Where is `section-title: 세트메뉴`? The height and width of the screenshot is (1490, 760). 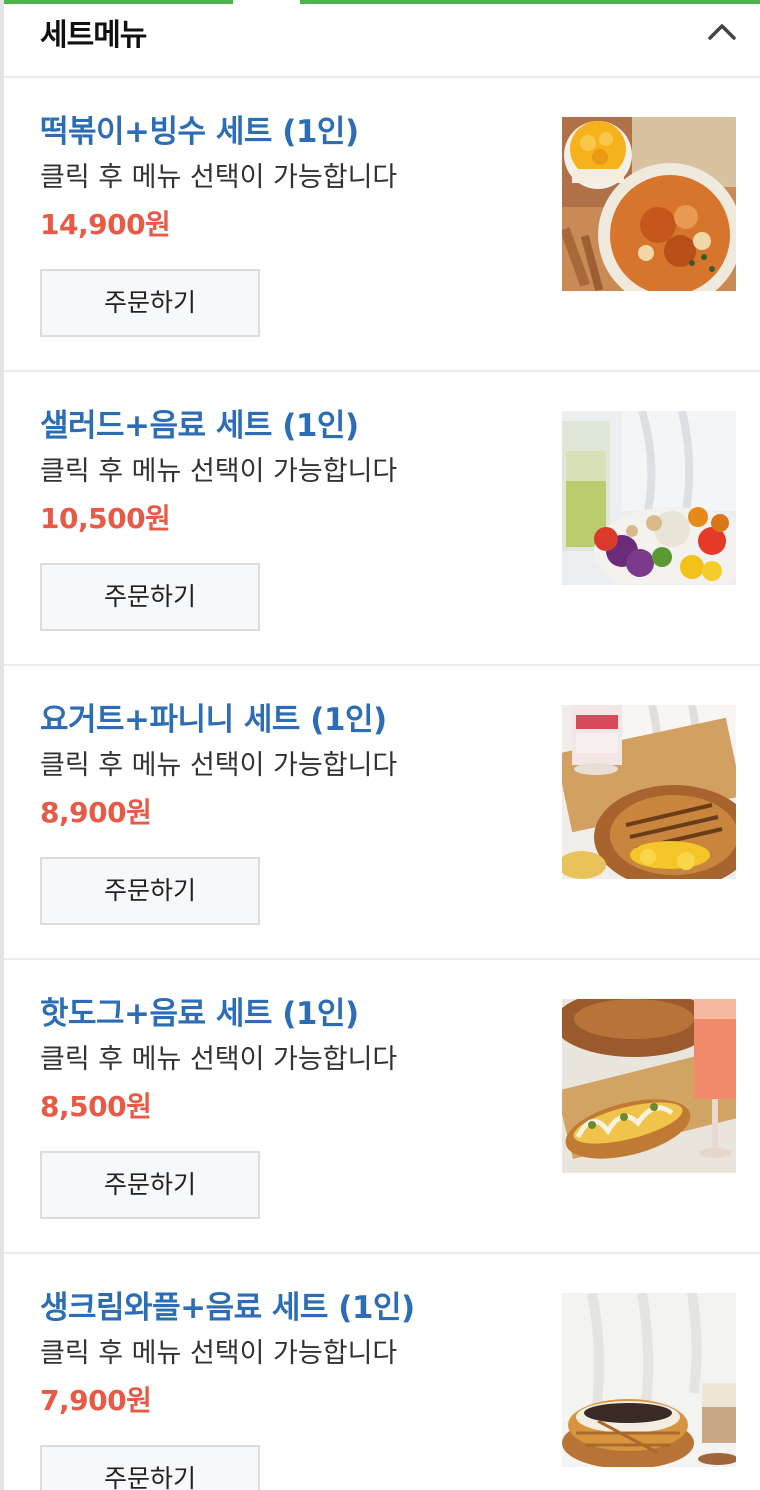
section-title: 세트메뉴 is located at coordinates (93, 35).